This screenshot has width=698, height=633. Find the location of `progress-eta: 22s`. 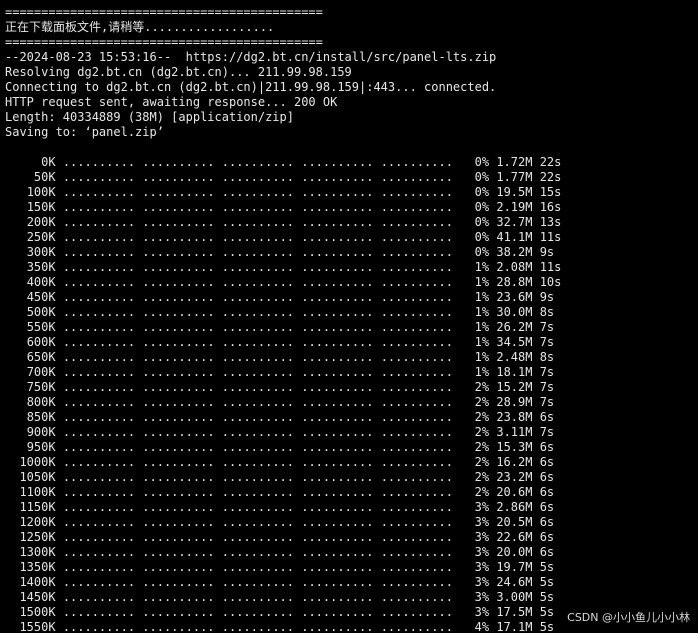

progress-eta: 22s is located at coordinates (550, 162).